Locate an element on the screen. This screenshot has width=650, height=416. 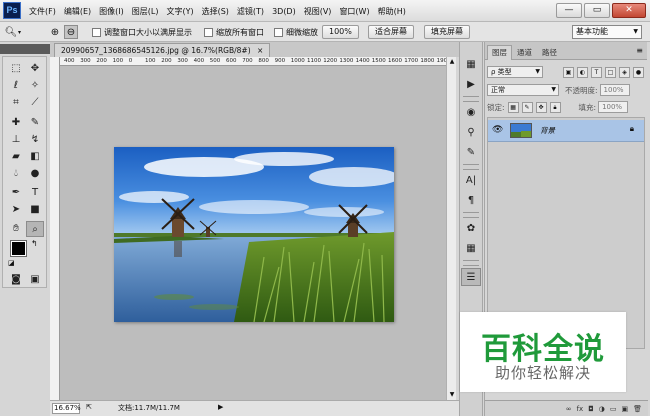
lock-all-icon: 🔒︎ is located at coordinates (555, 107).